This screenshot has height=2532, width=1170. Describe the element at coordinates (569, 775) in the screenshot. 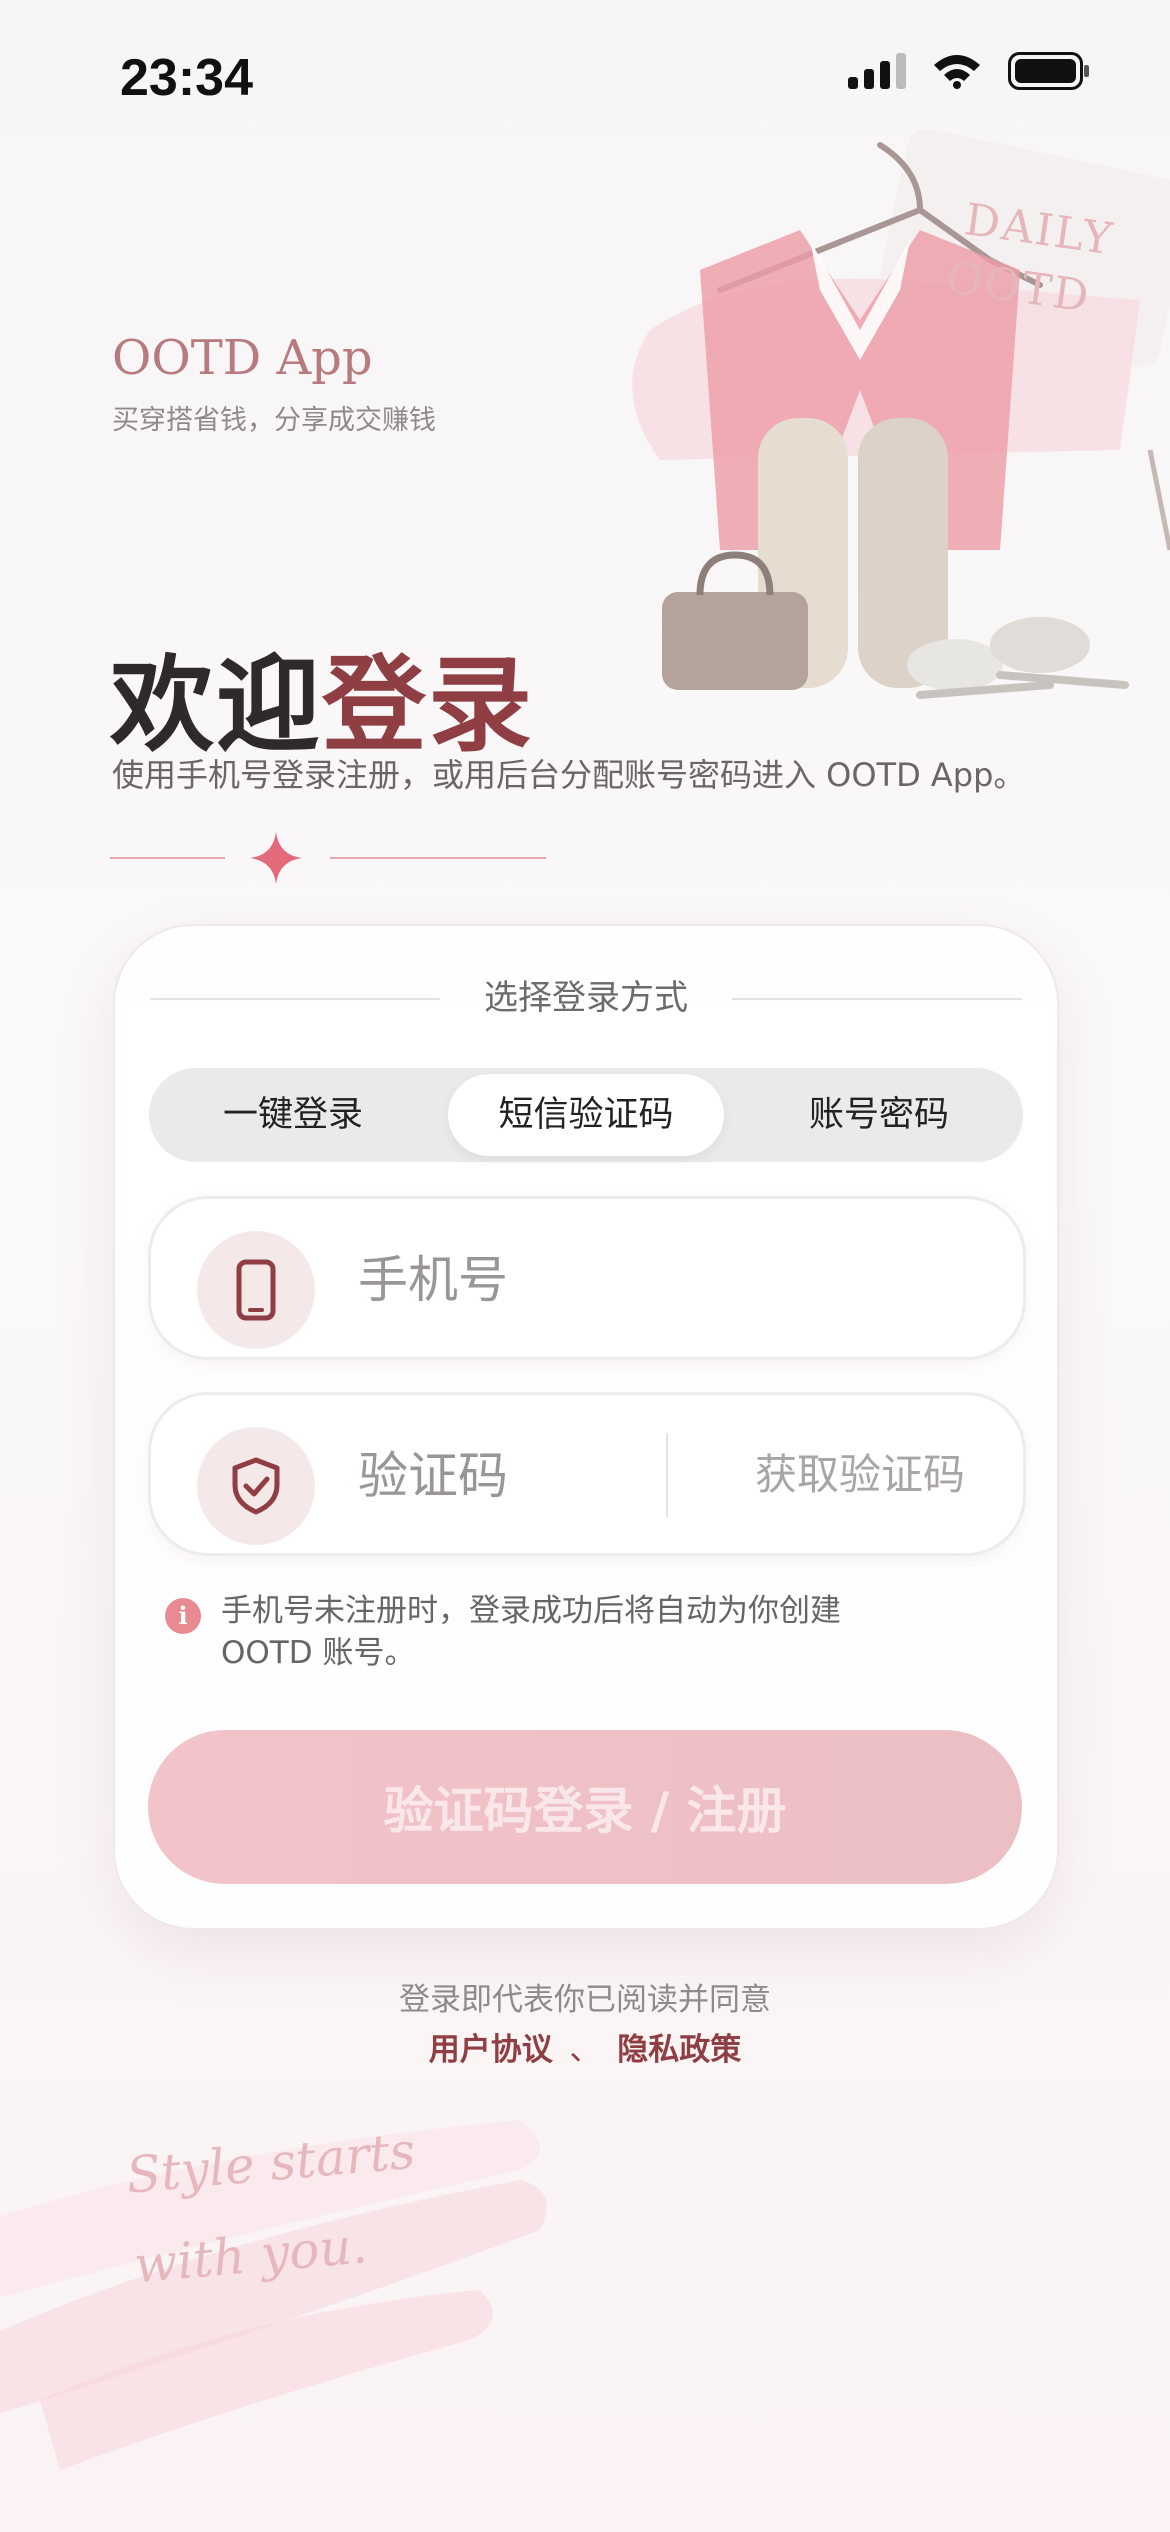

I see `page-subtitle: 使用手机号登录注册，或用后台分配账号密码进入 OOTD App。` at that location.